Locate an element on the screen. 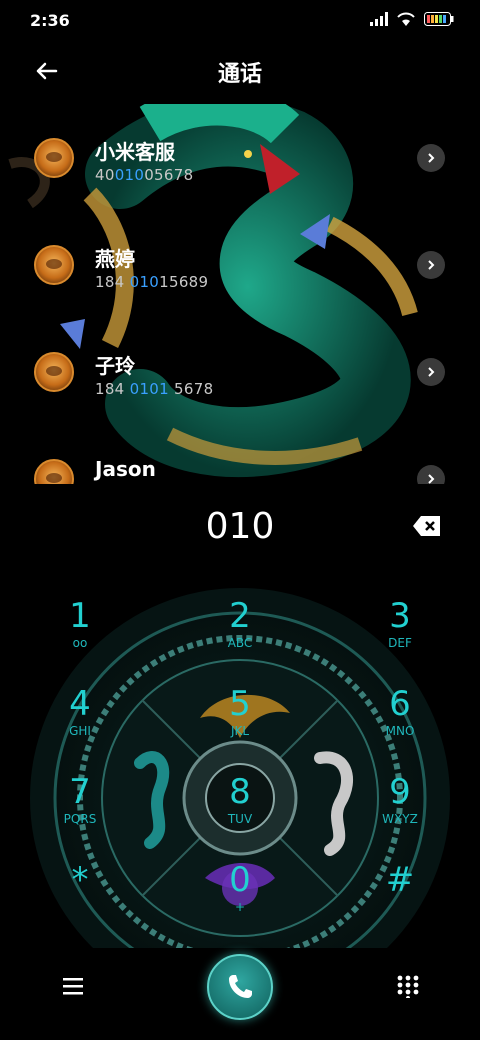 This screenshot has height=1040, width=480. battery-icon is located at coordinates (439, 19).